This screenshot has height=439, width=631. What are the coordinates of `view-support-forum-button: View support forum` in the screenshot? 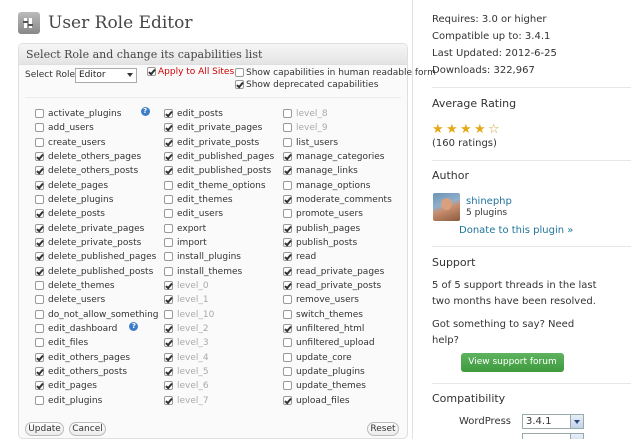 It's located at (512, 362).